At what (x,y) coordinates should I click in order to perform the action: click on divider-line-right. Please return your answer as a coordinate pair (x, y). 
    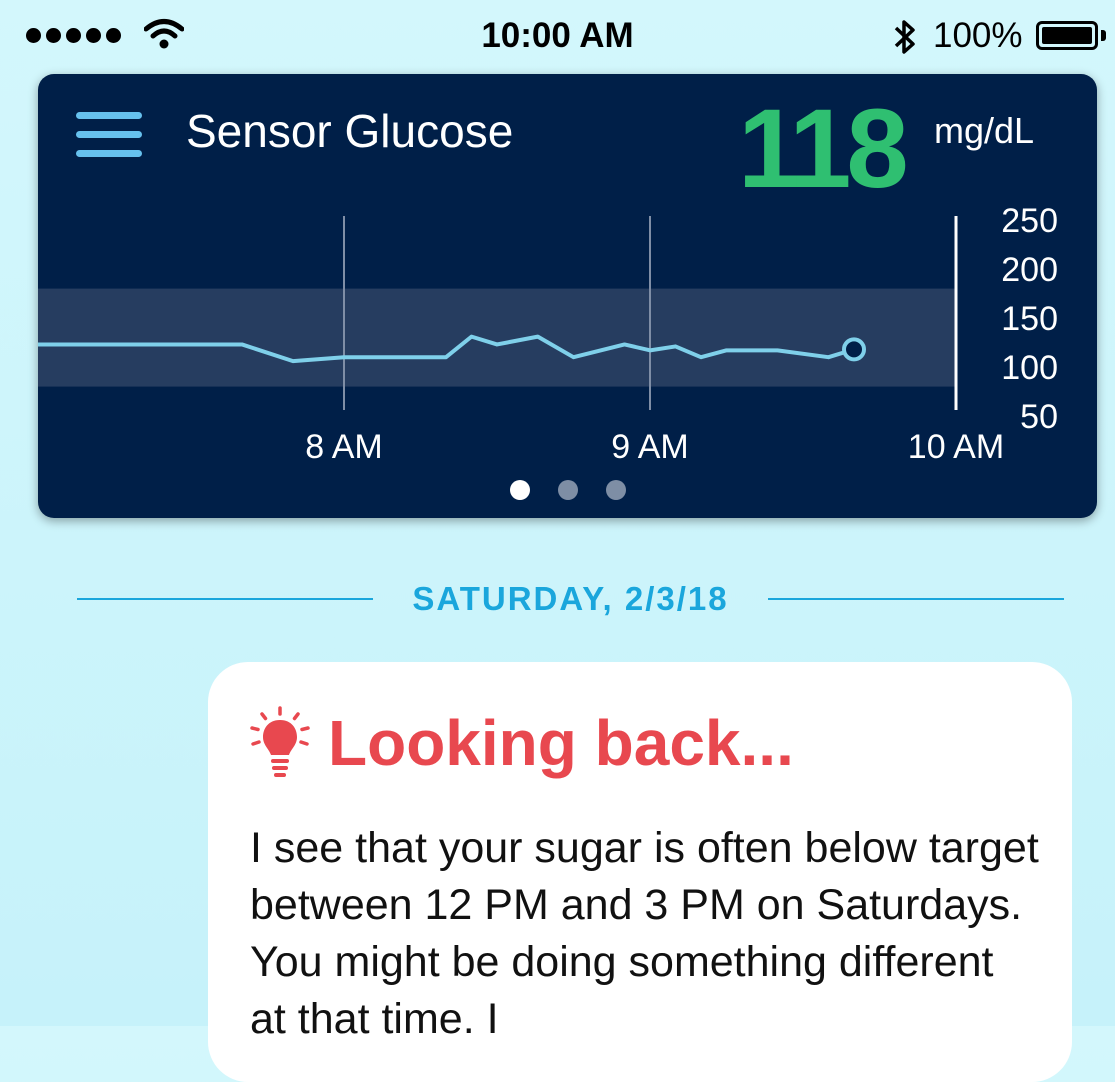
    Looking at the image, I should click on (916, 599).